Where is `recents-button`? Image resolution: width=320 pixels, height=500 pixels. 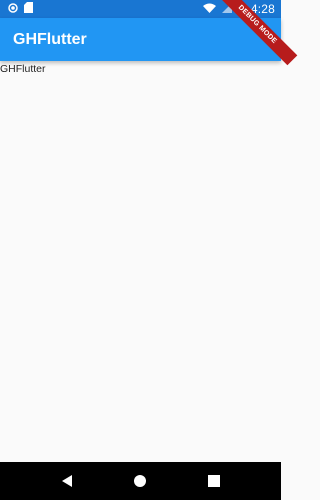
recents-button is located at coordinates (214, 481).